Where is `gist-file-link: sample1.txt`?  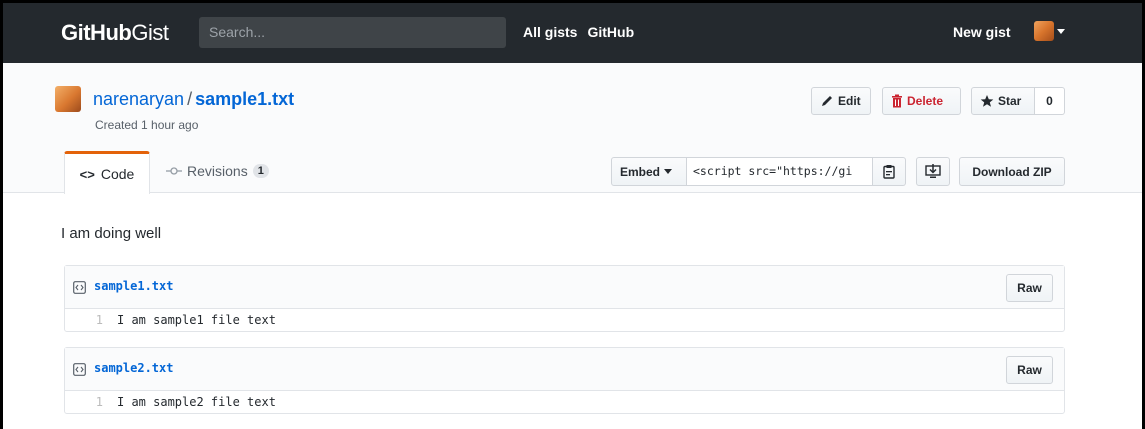
gist-file-link: sample1.txt is located at coordinates (244, 99).